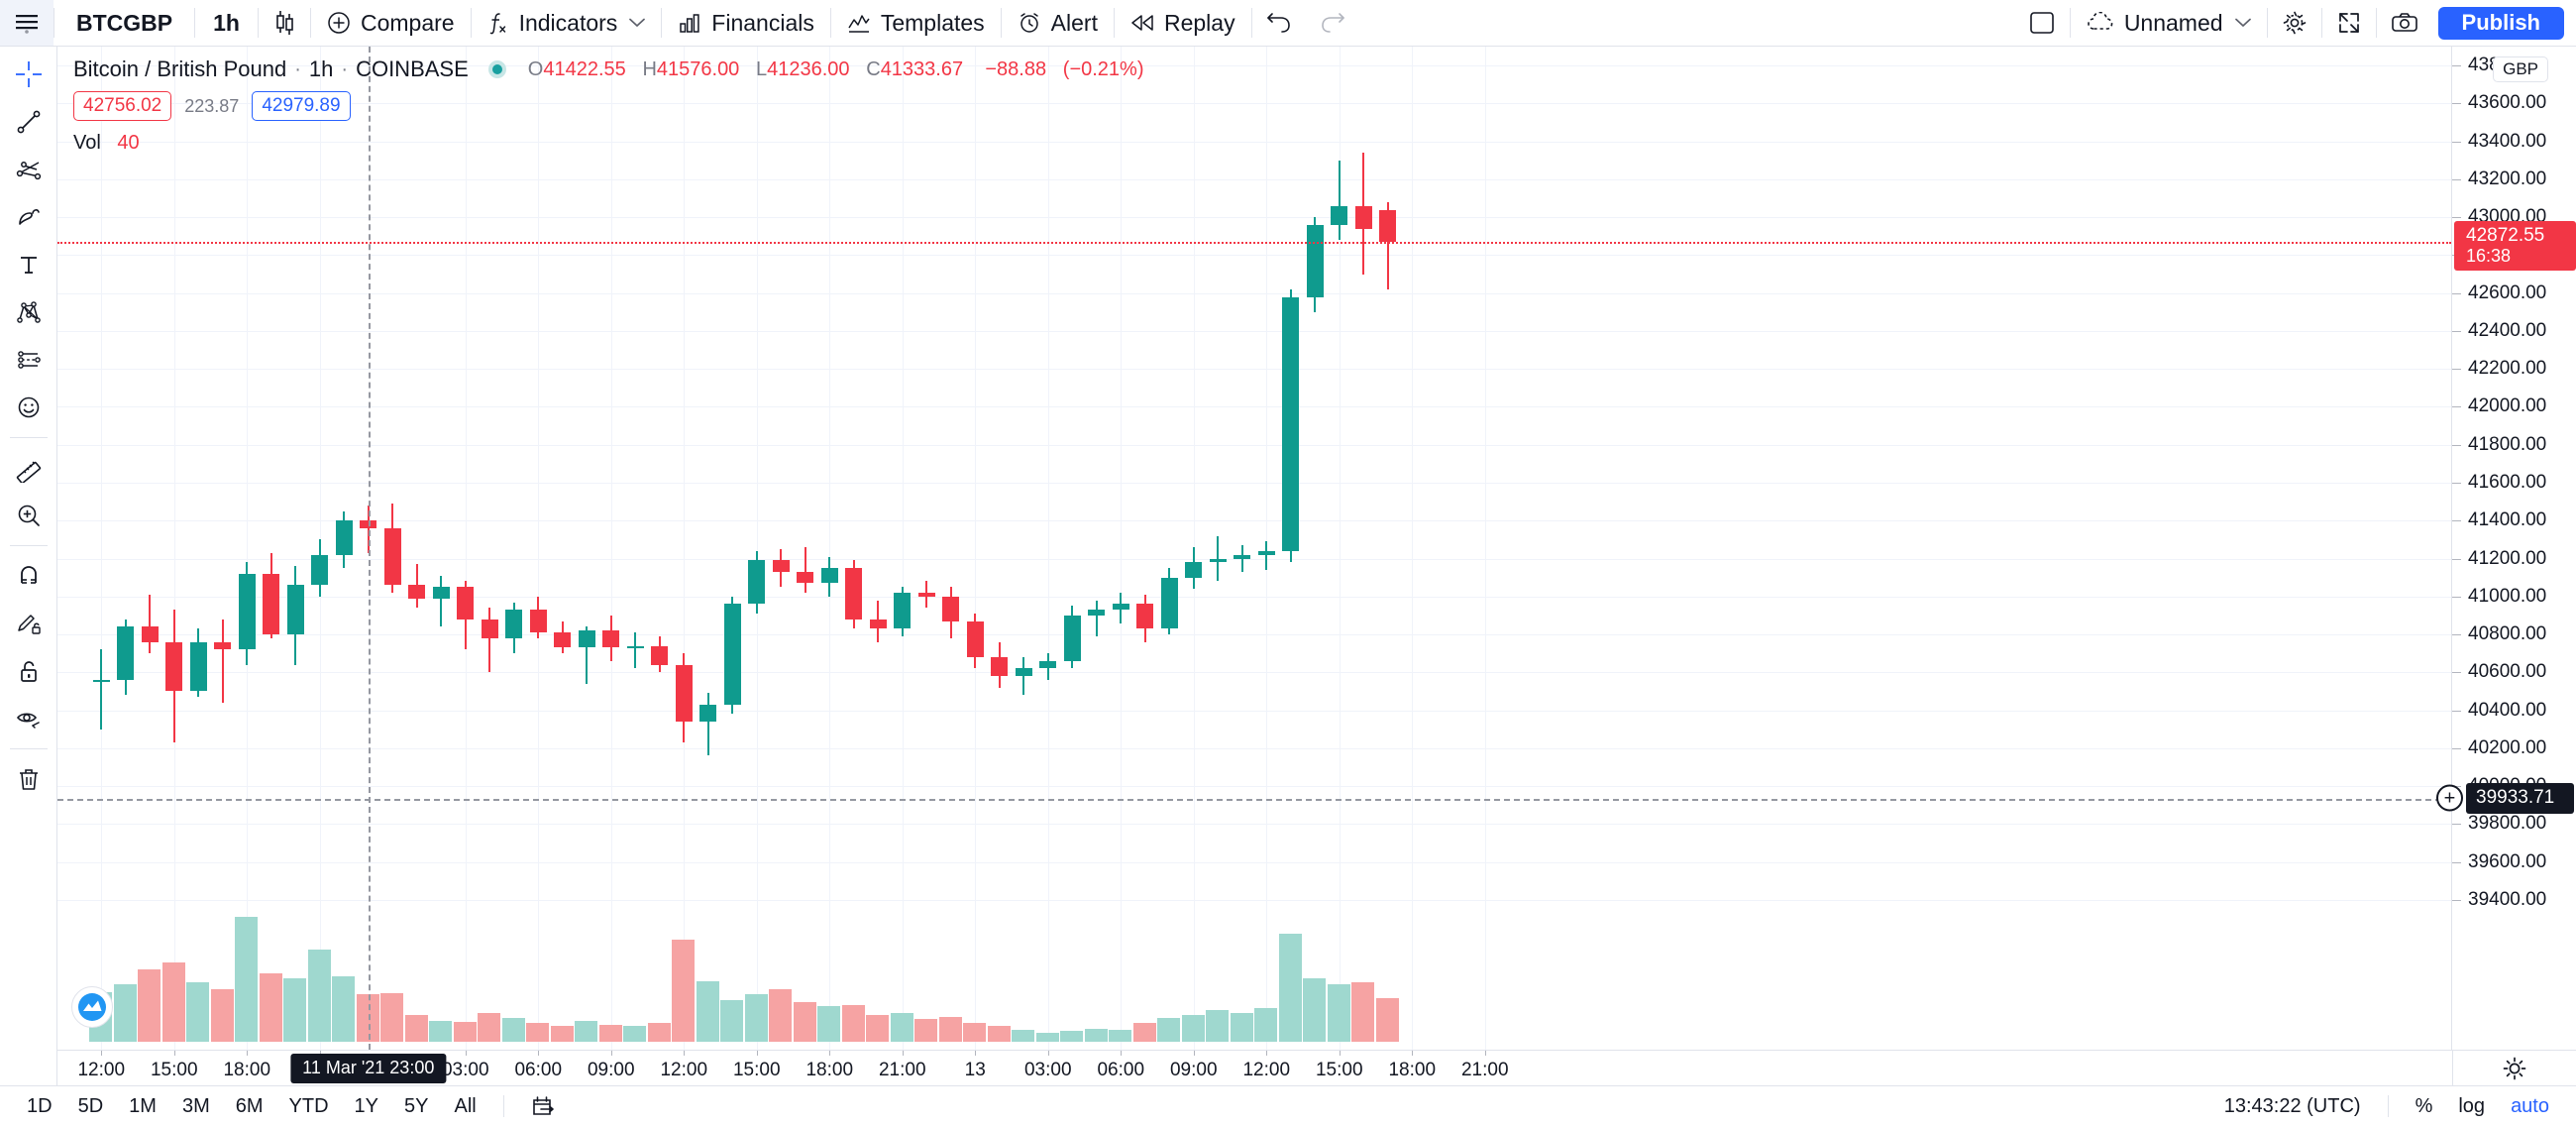  What do you see at coordinates (2292, 1106) in the screenshot?
I see `clock-label: 13:43:22 (UTC)` at bounding box center [2292, 1106].